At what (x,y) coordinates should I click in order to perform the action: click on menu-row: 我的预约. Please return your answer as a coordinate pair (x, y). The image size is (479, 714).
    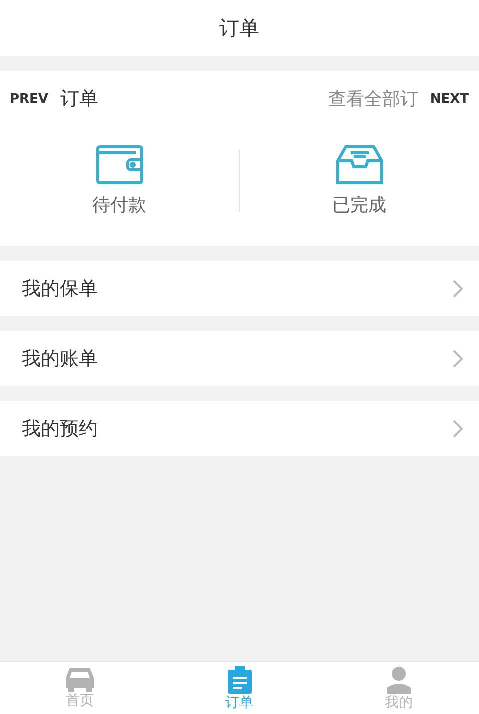
    Looking at the image, I should click on (239, 428).